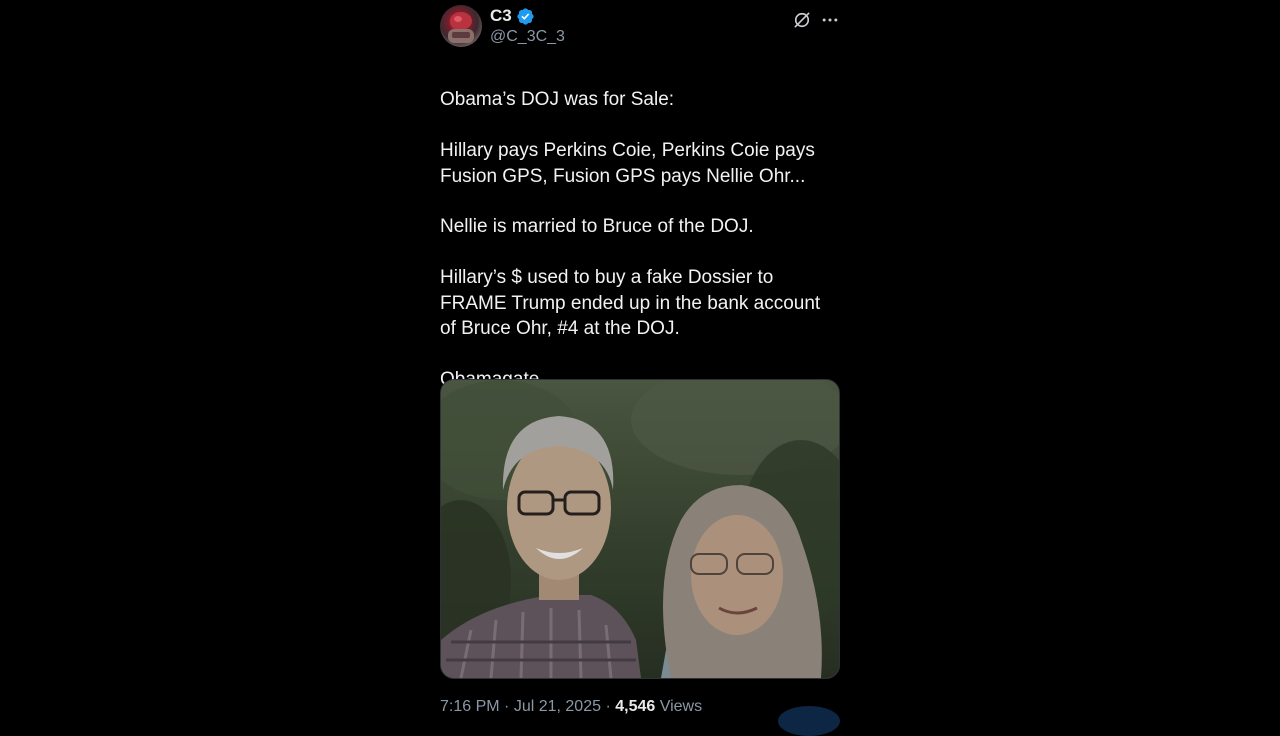 This screenshot has width=1280, height=736. What do you see at coordinates (527, 37) in the screenshot?
I see `author-handle: @C_3C_3` at bounding box center [527, 37].